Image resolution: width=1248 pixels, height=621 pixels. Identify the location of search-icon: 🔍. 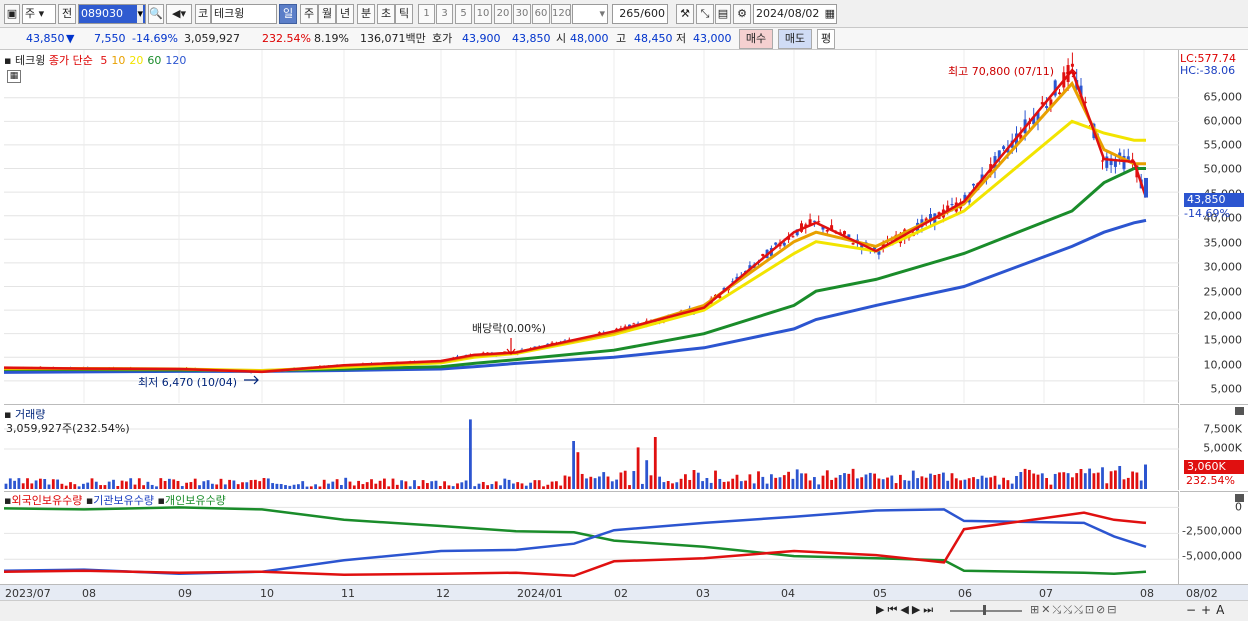
(156, 14).